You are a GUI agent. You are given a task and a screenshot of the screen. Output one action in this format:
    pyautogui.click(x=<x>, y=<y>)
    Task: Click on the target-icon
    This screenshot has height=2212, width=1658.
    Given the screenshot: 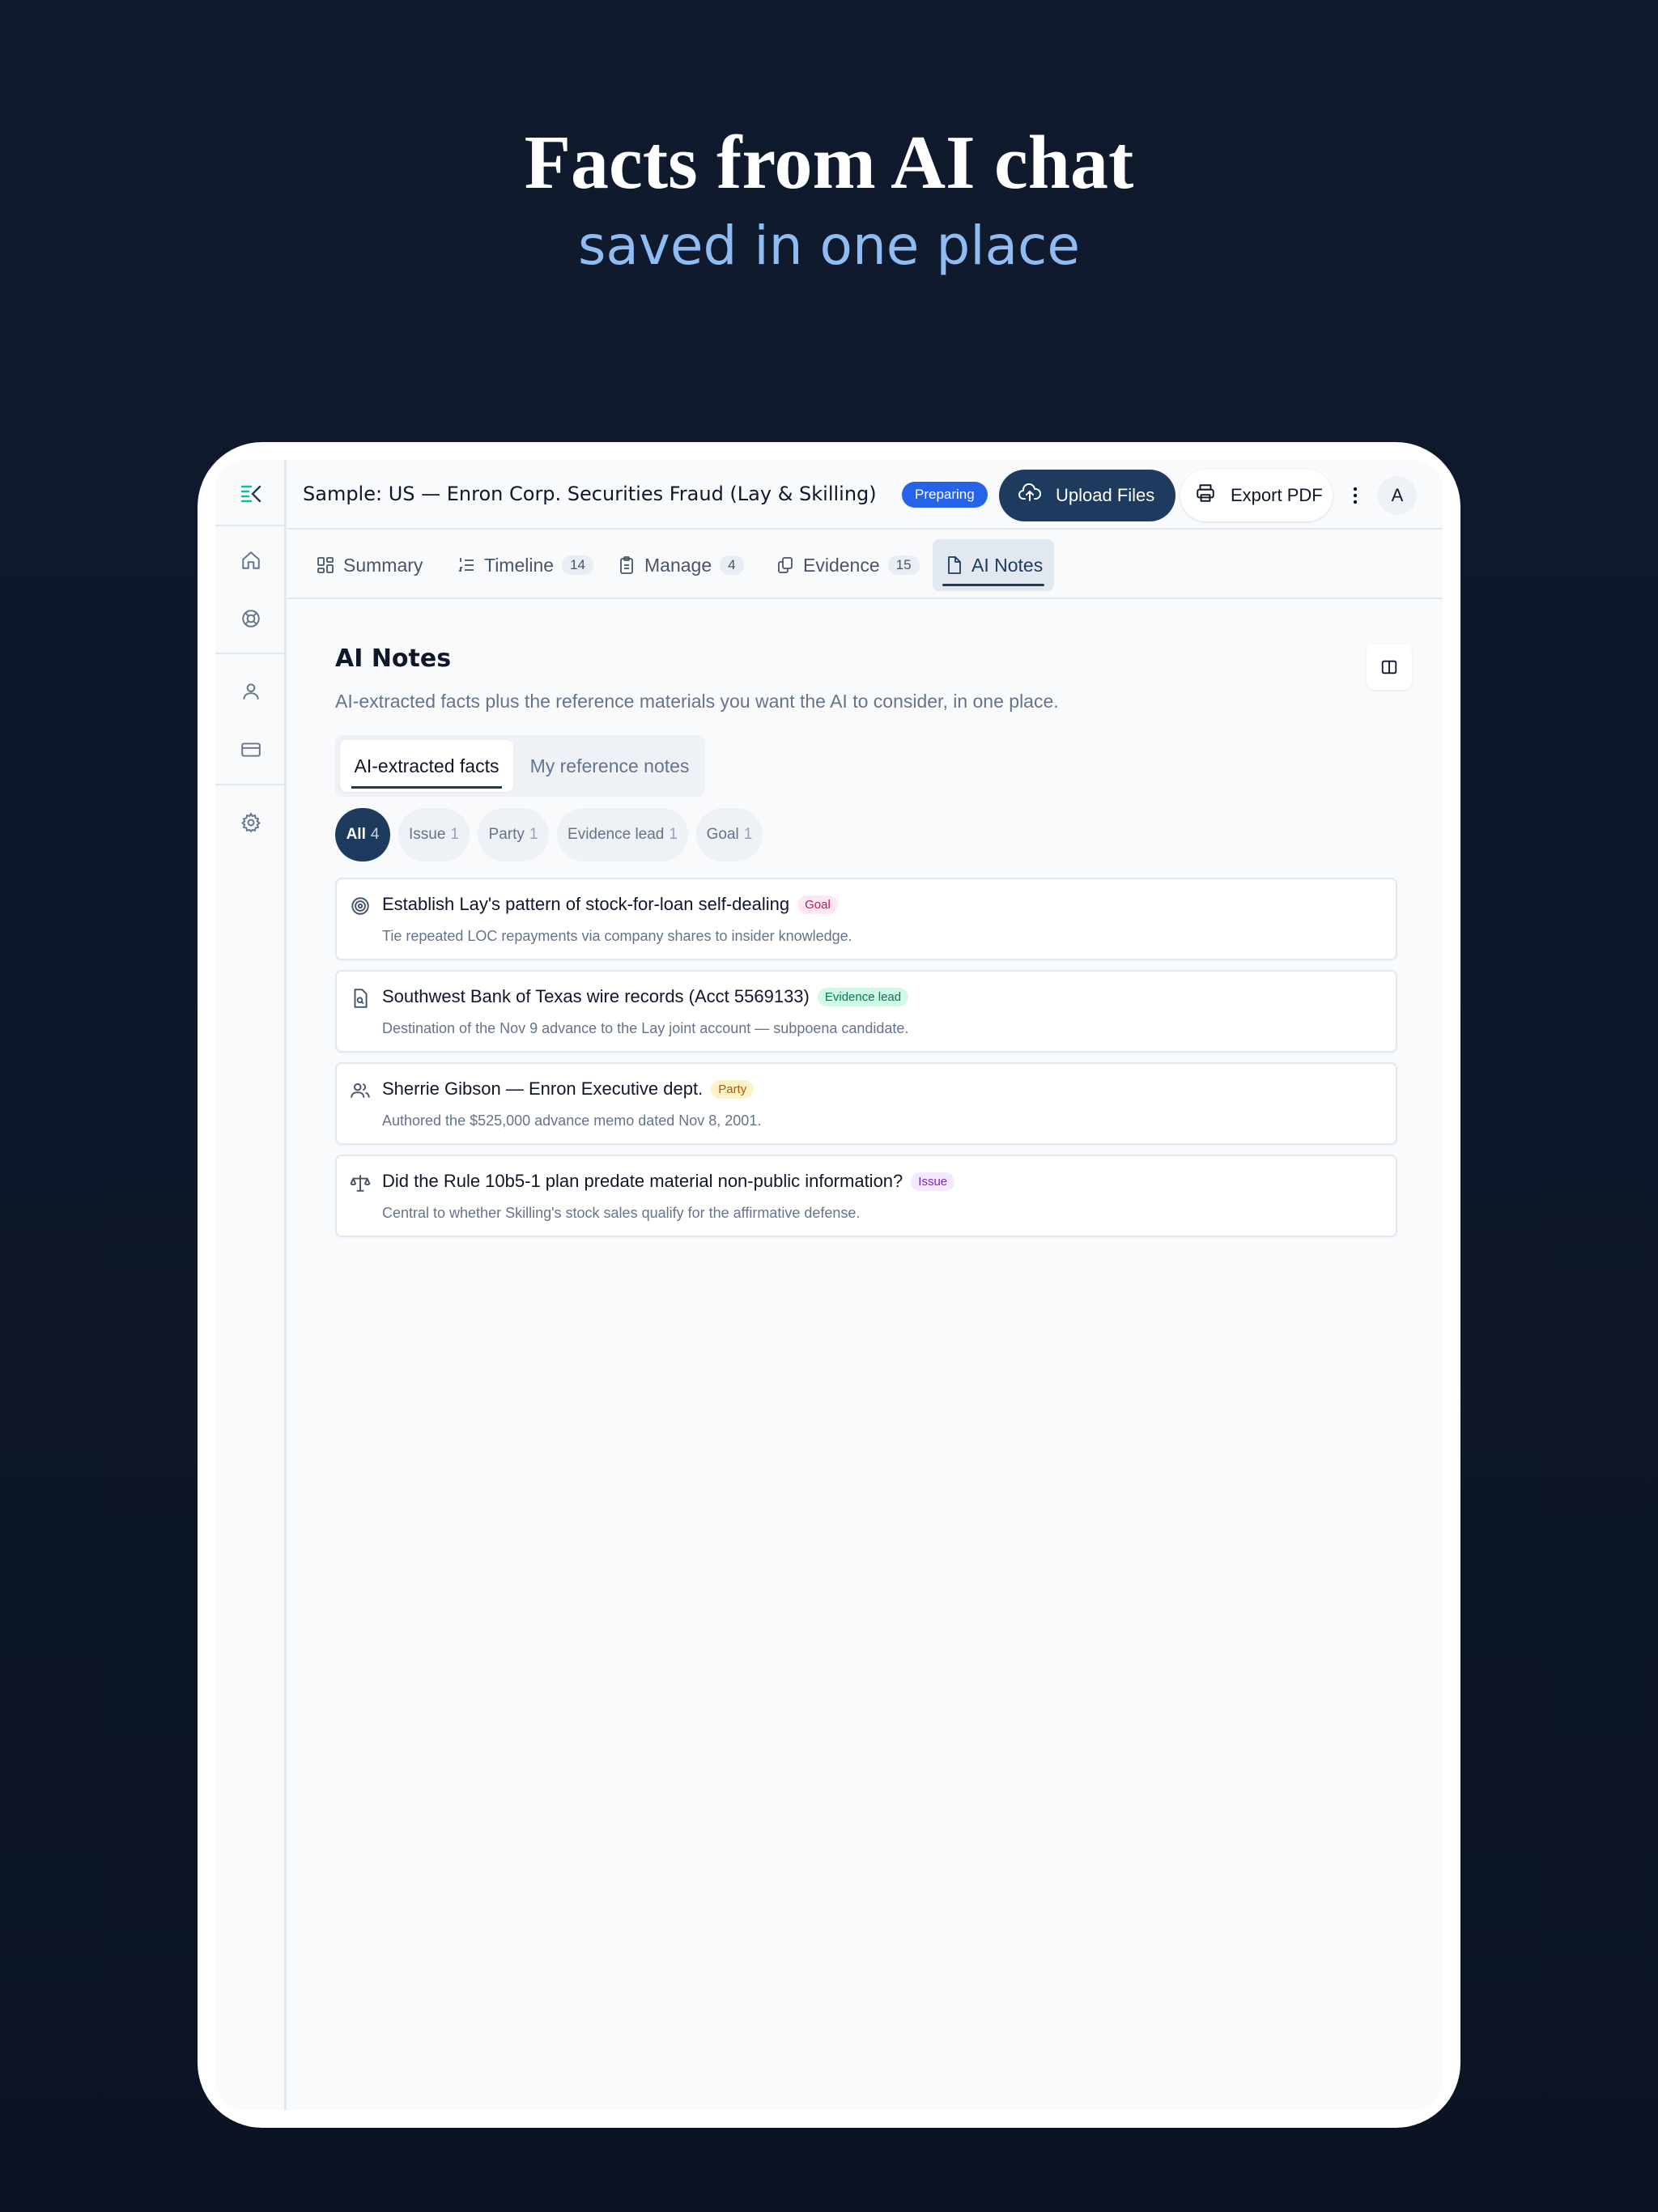 What is the action you would take?
    pyautogui.click(x=360, y=906)
    